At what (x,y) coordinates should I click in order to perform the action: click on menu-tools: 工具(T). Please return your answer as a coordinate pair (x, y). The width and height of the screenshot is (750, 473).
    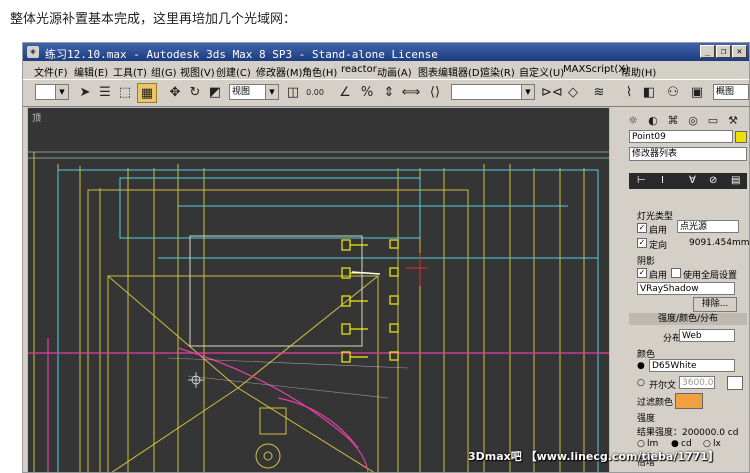
    Looking at the image, I should click on (130, 71).